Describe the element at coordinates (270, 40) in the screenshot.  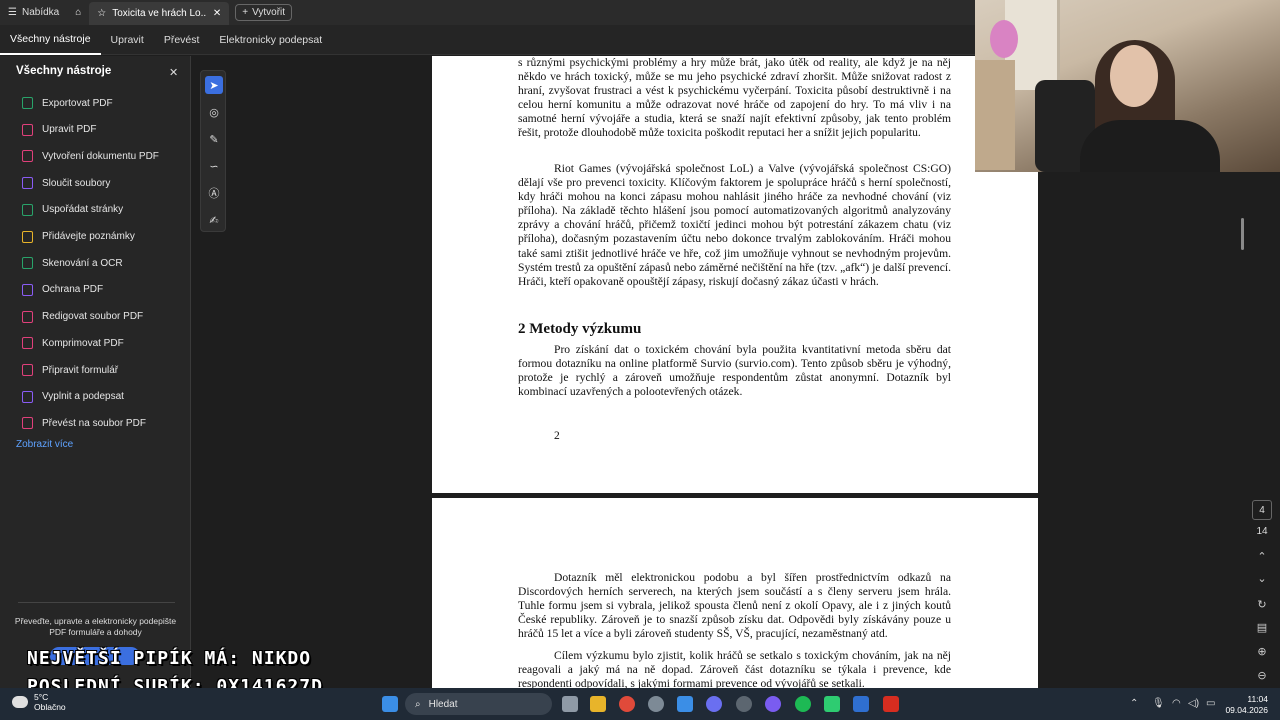
I see `nav-e-sign: Elektronicky podepsat` at that location.